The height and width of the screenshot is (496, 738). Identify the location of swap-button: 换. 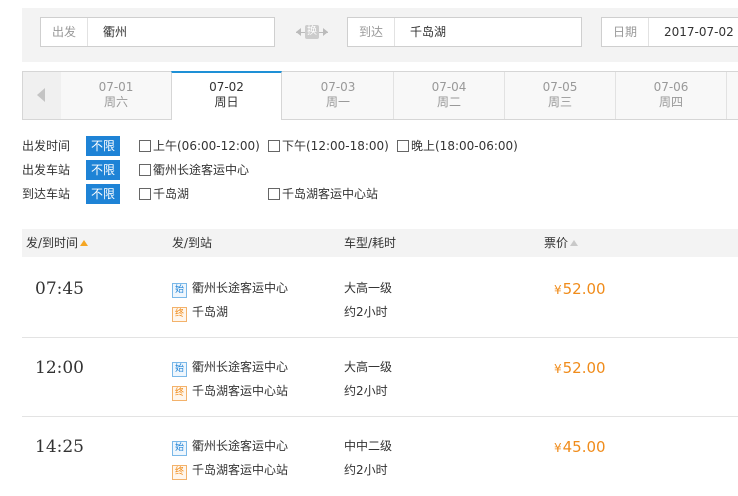
(312, 33).